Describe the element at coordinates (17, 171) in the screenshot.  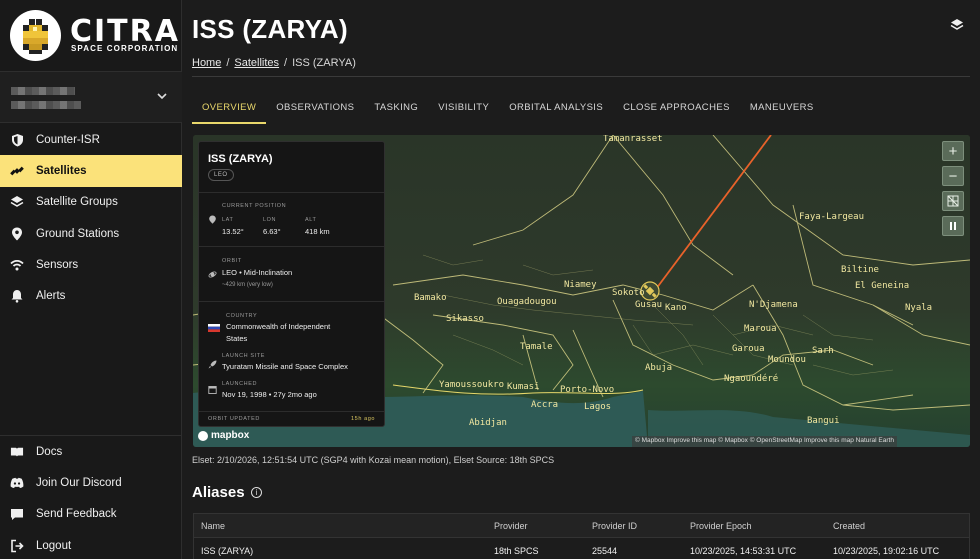
I see `satellite-icon` at that location.